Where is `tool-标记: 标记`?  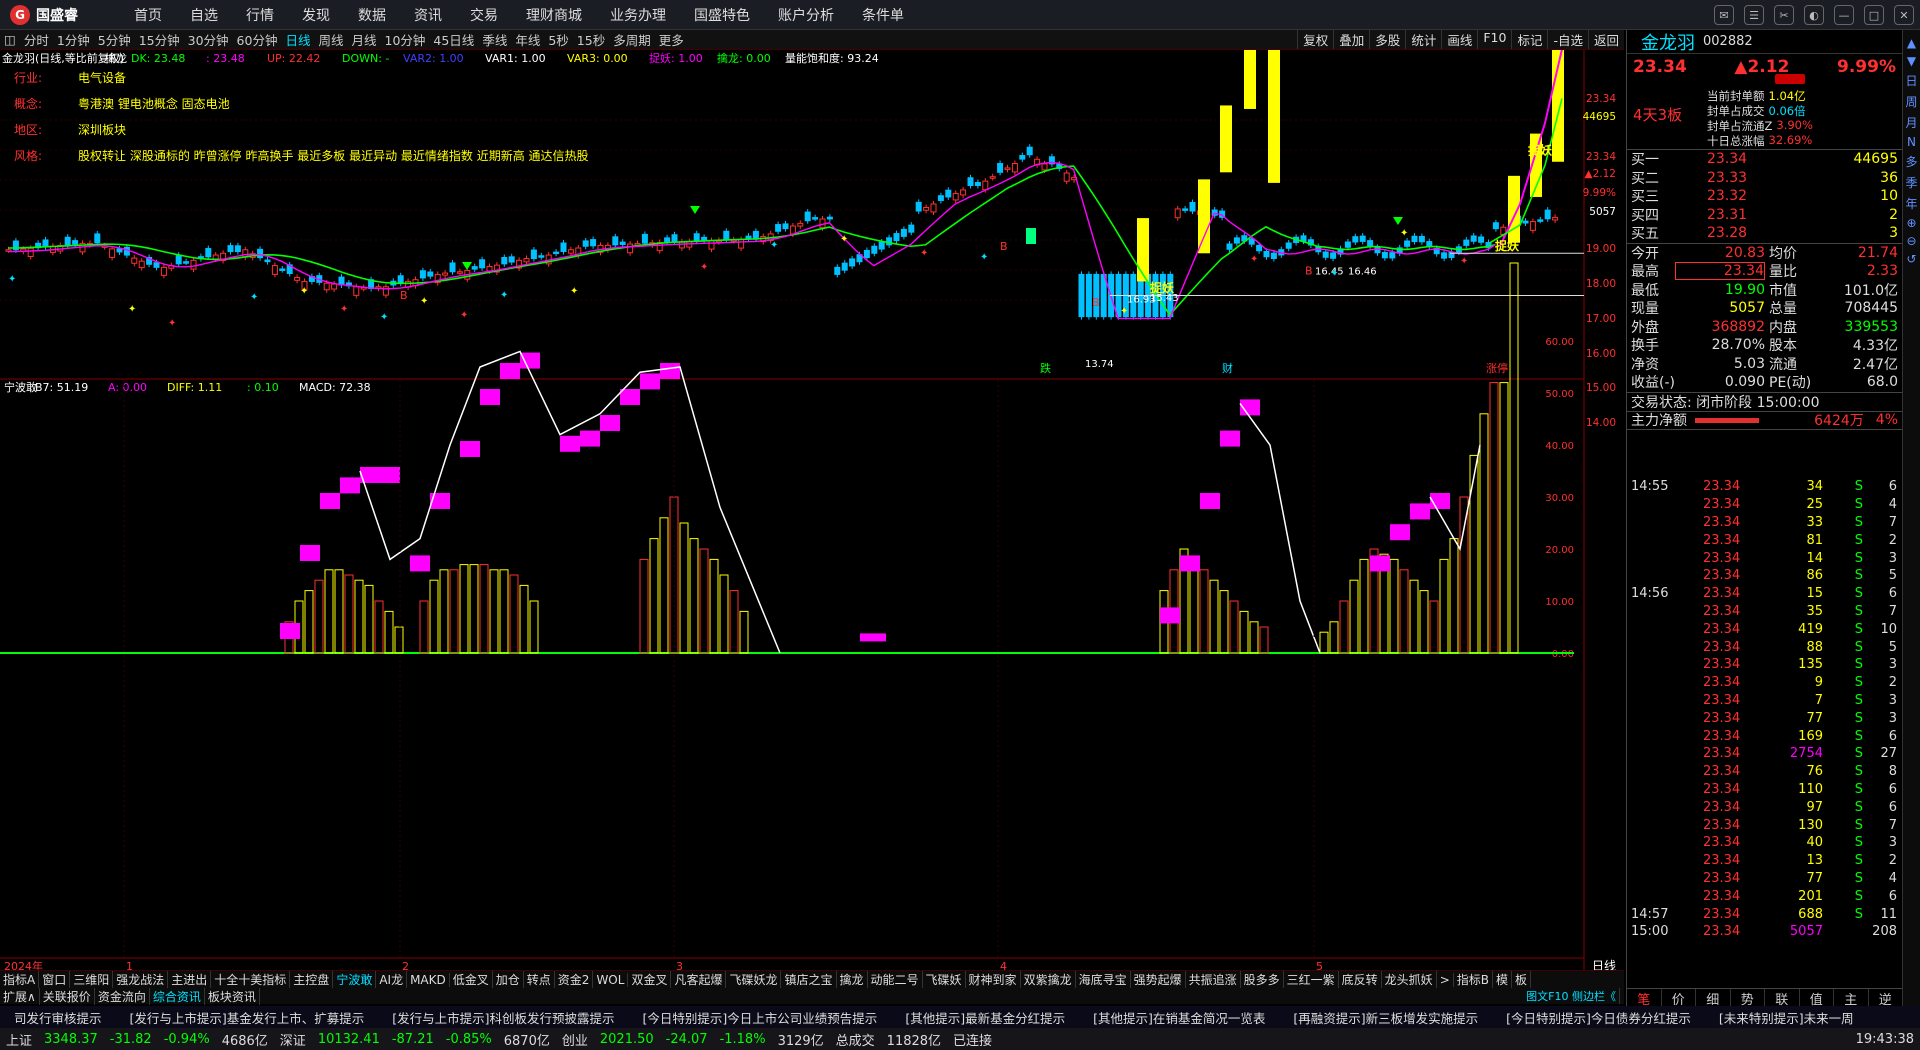
tool-标记: 标记 is located at coordinates (1529, 39).